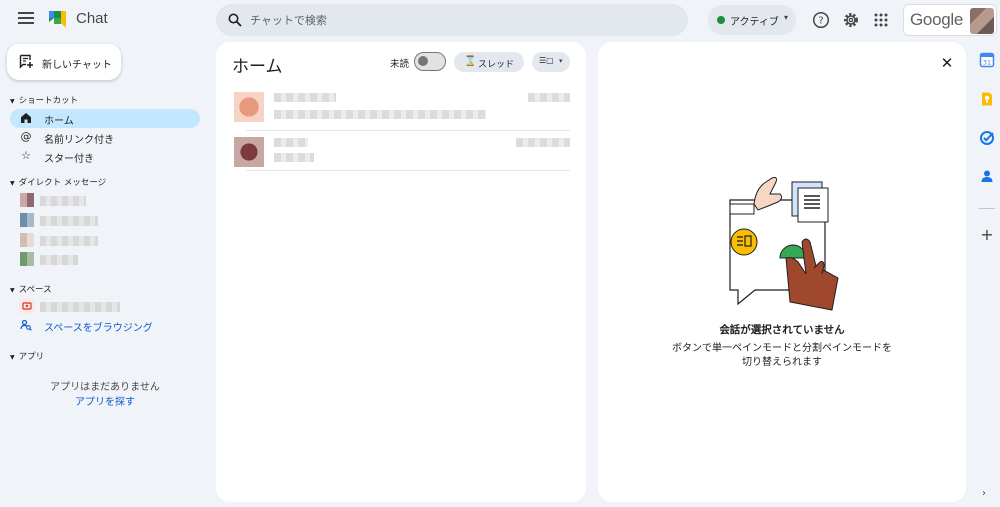 The width and height of the screenshot is (1000, 507). What do you see at coordinates (881, 20) in the screenshot?
I see `apps-grid-icon` at bounding box center [881, 20].